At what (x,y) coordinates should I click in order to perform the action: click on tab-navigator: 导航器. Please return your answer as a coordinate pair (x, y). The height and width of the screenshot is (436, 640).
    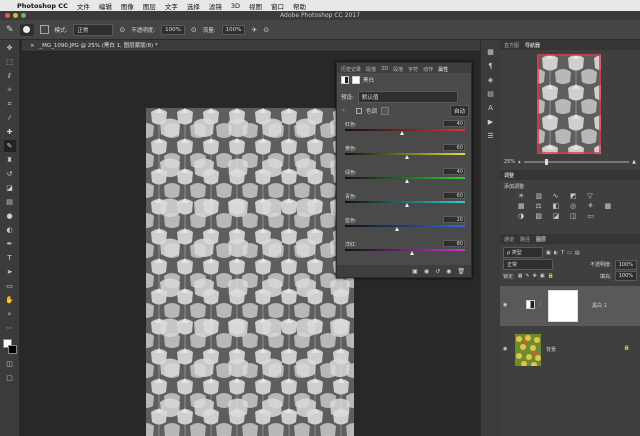
    Looking at the image, I should click on (532, 45).